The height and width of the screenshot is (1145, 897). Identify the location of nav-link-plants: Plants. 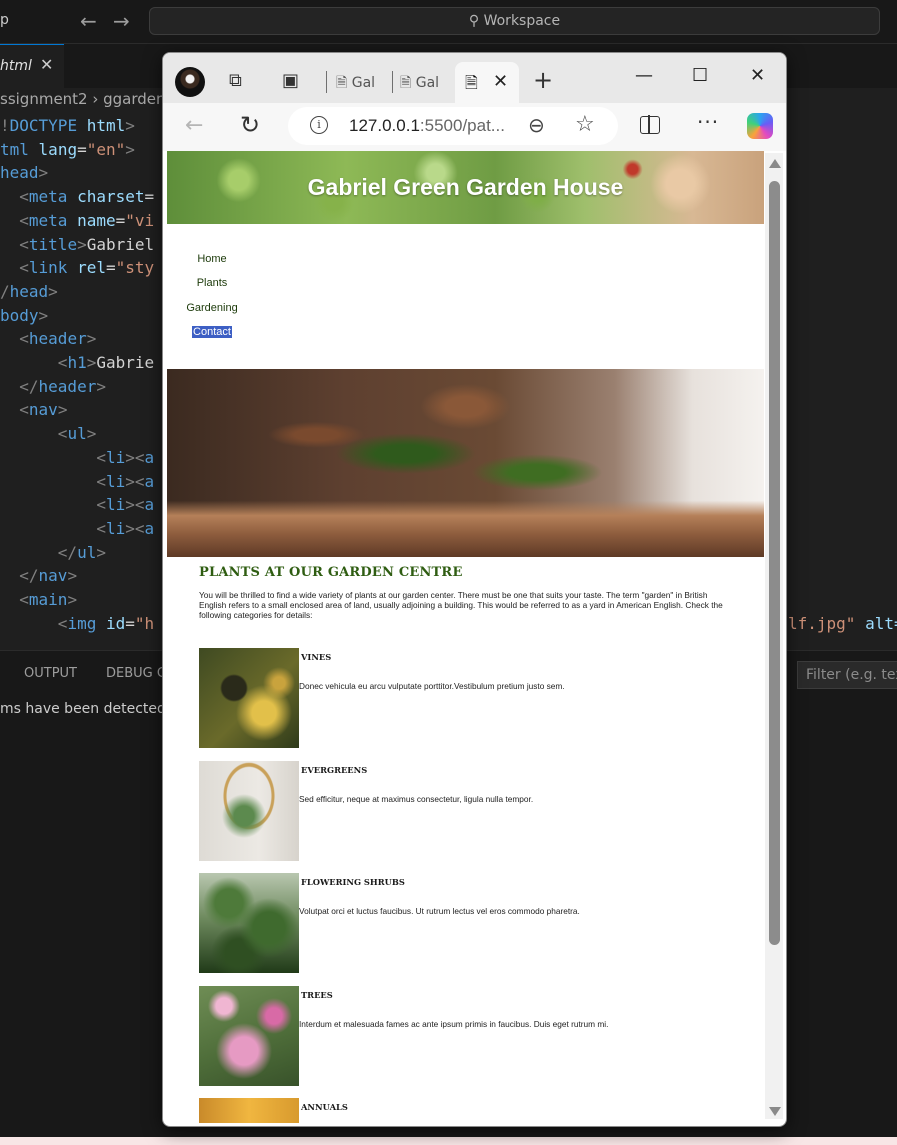
(212, 283).